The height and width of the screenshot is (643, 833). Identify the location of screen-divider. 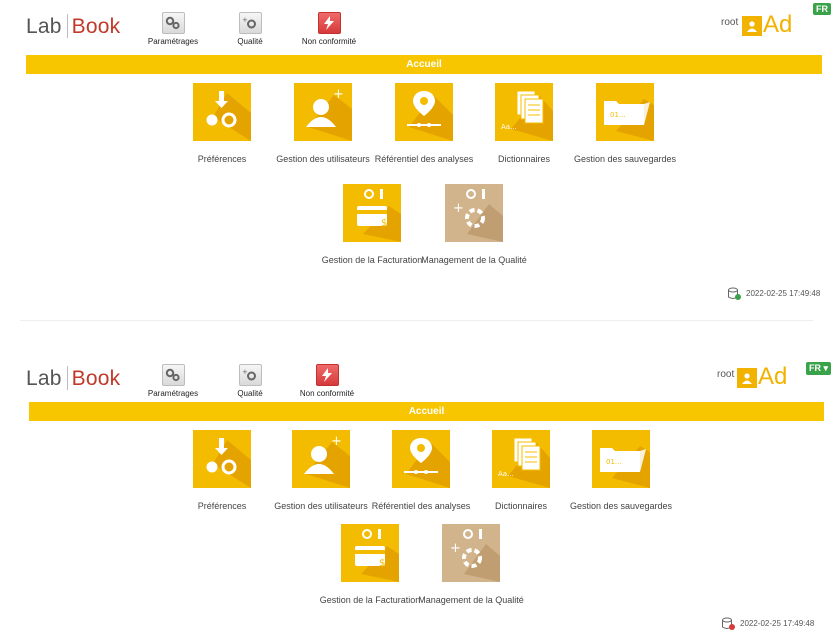
(416, 320).